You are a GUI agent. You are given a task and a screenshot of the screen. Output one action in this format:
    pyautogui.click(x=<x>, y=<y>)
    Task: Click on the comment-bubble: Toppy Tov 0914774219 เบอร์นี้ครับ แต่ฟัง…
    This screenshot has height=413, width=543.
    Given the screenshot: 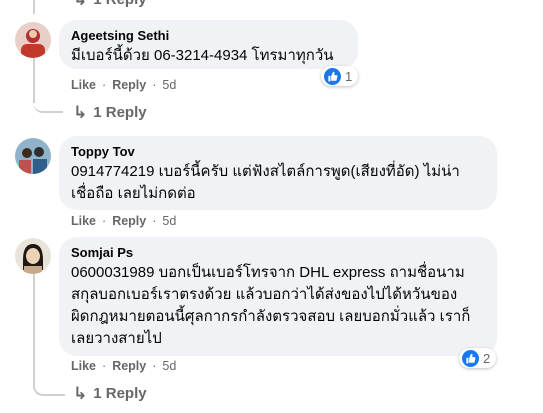 What is the action you would take?
    pyautogui.click(x=278, y=173)
    